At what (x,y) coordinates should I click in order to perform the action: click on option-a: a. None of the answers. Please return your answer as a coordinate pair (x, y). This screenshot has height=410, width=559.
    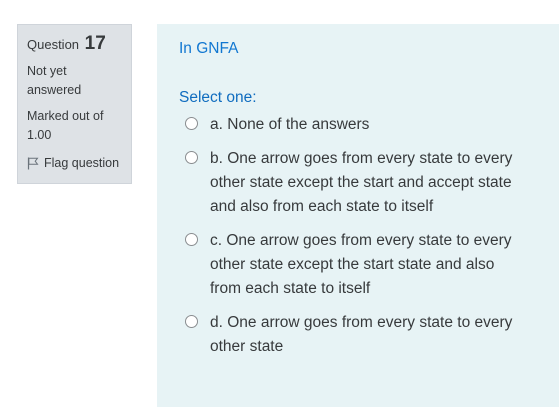
    Looking at the image, I should click on (372, 125).